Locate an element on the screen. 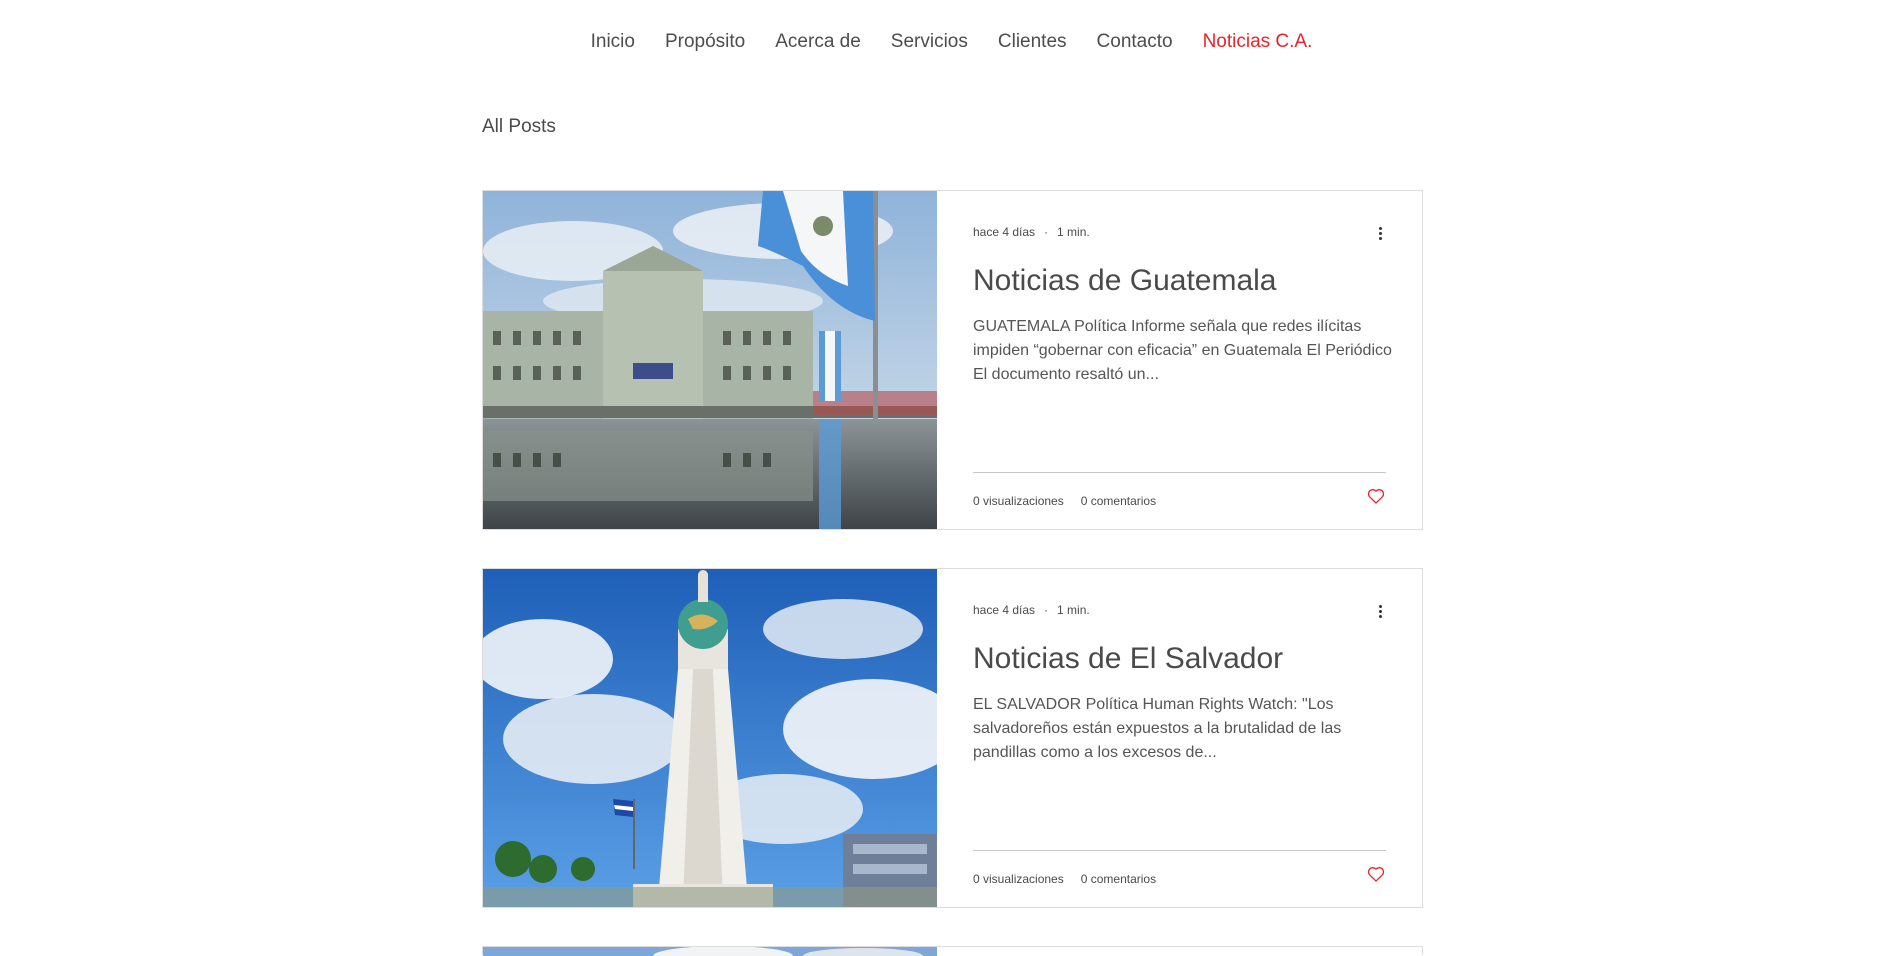 The width and height of the screenshot is (1903, 956). nav-item-servicios: Servicios is located at coordinates (929, 42).